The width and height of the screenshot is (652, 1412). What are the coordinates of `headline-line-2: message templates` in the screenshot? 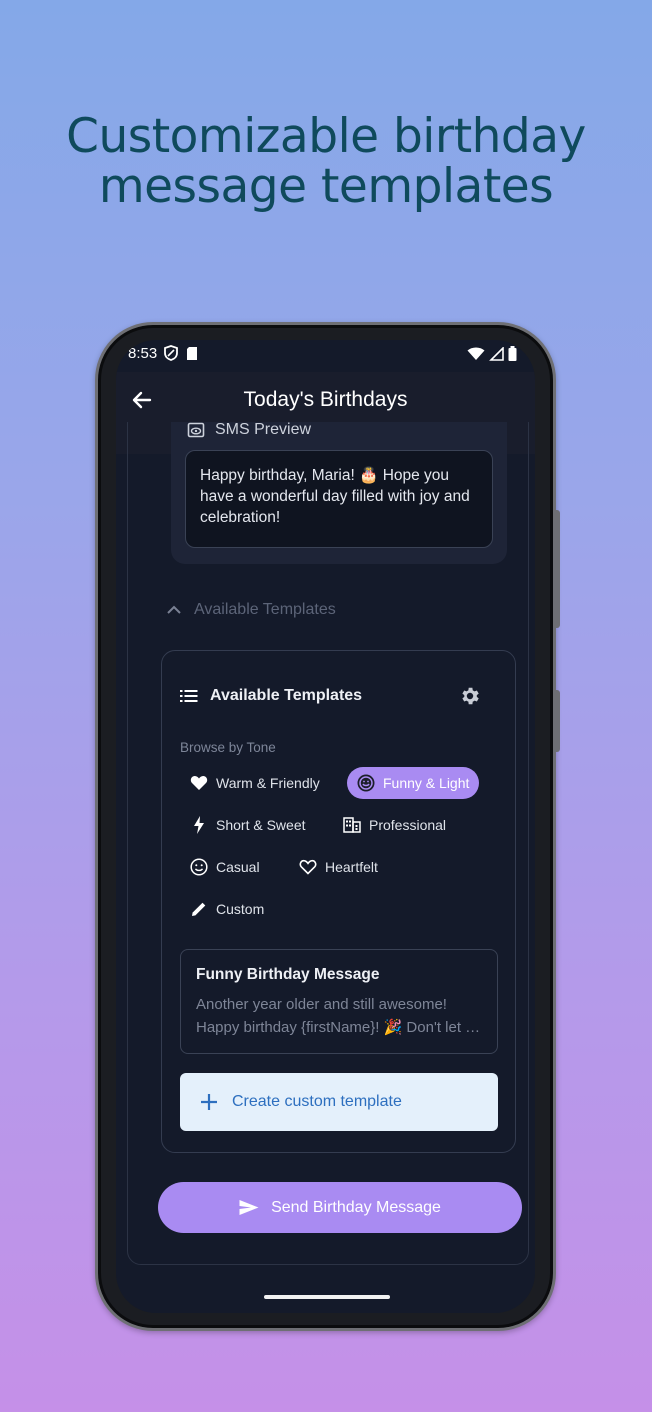 It's located at (326, 186).